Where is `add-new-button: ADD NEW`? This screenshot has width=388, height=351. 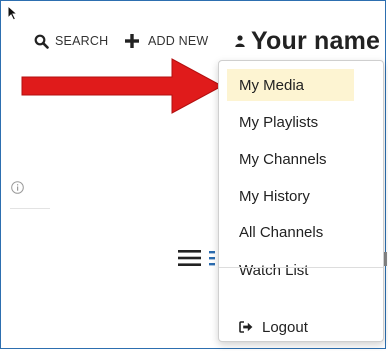
add-new-button: ADD NEW is located at coordinates (166, 41).